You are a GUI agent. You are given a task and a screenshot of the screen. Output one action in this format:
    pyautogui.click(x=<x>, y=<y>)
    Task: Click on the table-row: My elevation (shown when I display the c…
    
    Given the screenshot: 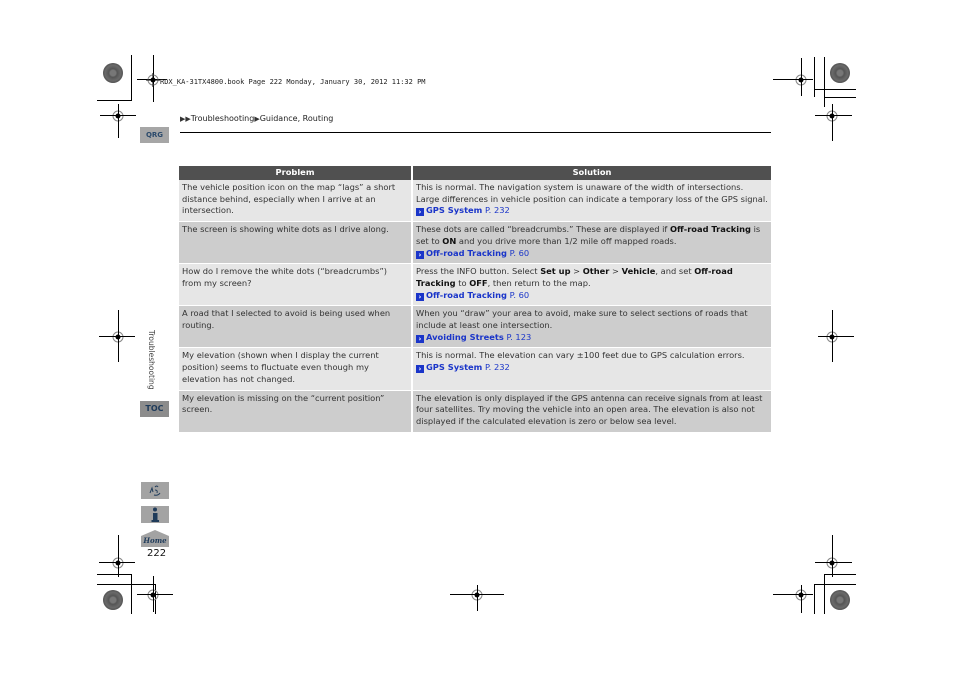 What is the action you would take?
    pyautogui.click(x=475, y=369)
    